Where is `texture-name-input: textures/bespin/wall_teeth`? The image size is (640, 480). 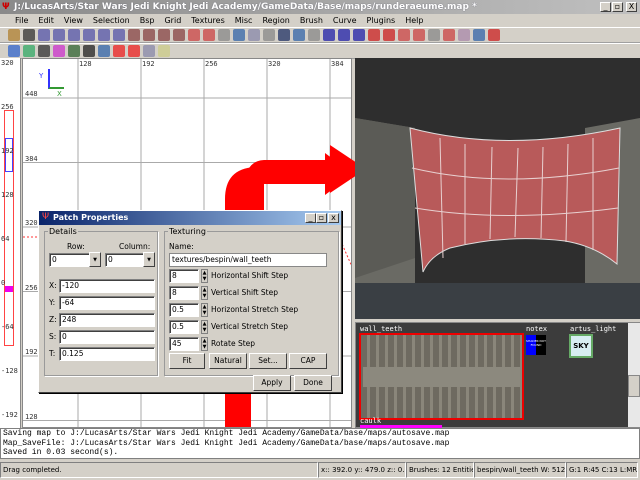 texture-name-input: textures/bespin/wall_teeth is located at coordinates (248, 260).